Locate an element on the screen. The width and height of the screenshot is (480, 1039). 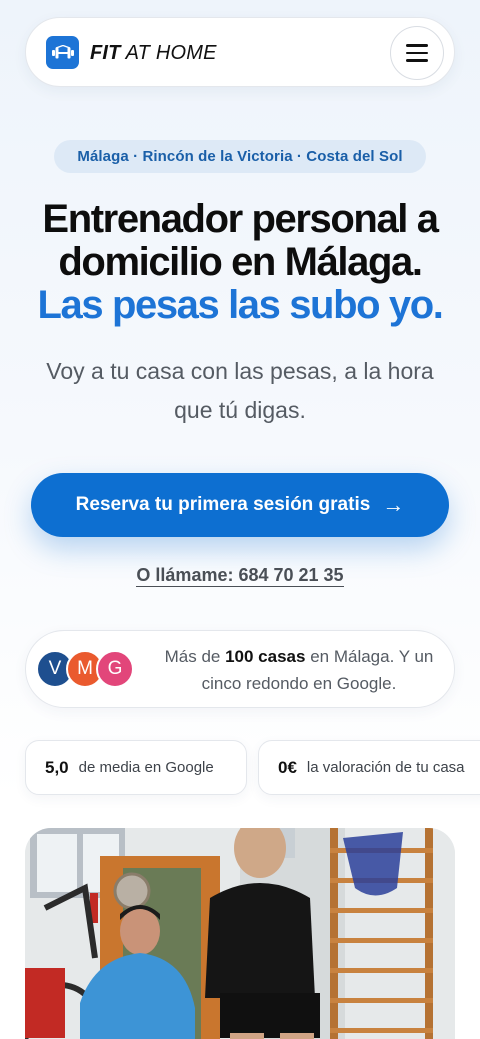
dumbbell-icon is located at coordinates (62, 52).